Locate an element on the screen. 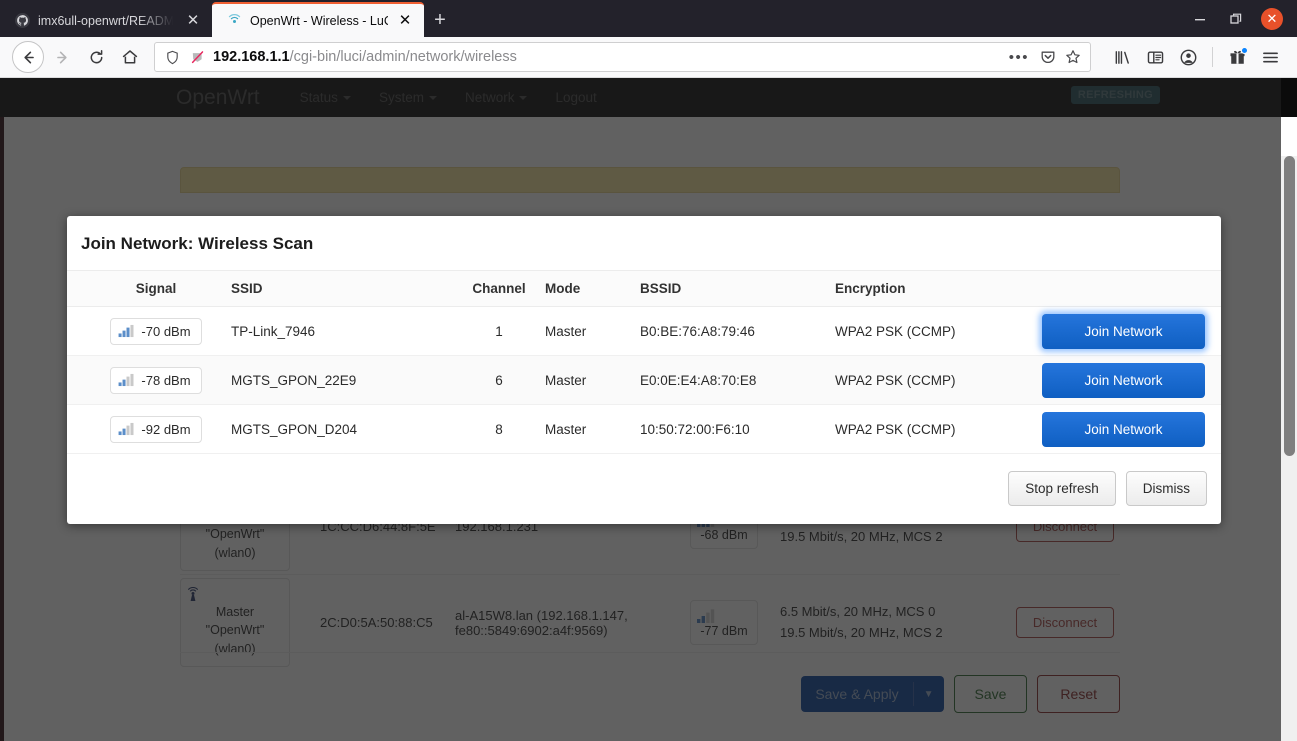 The width and height of the screenshot is (1297, 741). scan-bssid: E0:0E:E4:A8:70:E8 is located at coordinates (698, 380).